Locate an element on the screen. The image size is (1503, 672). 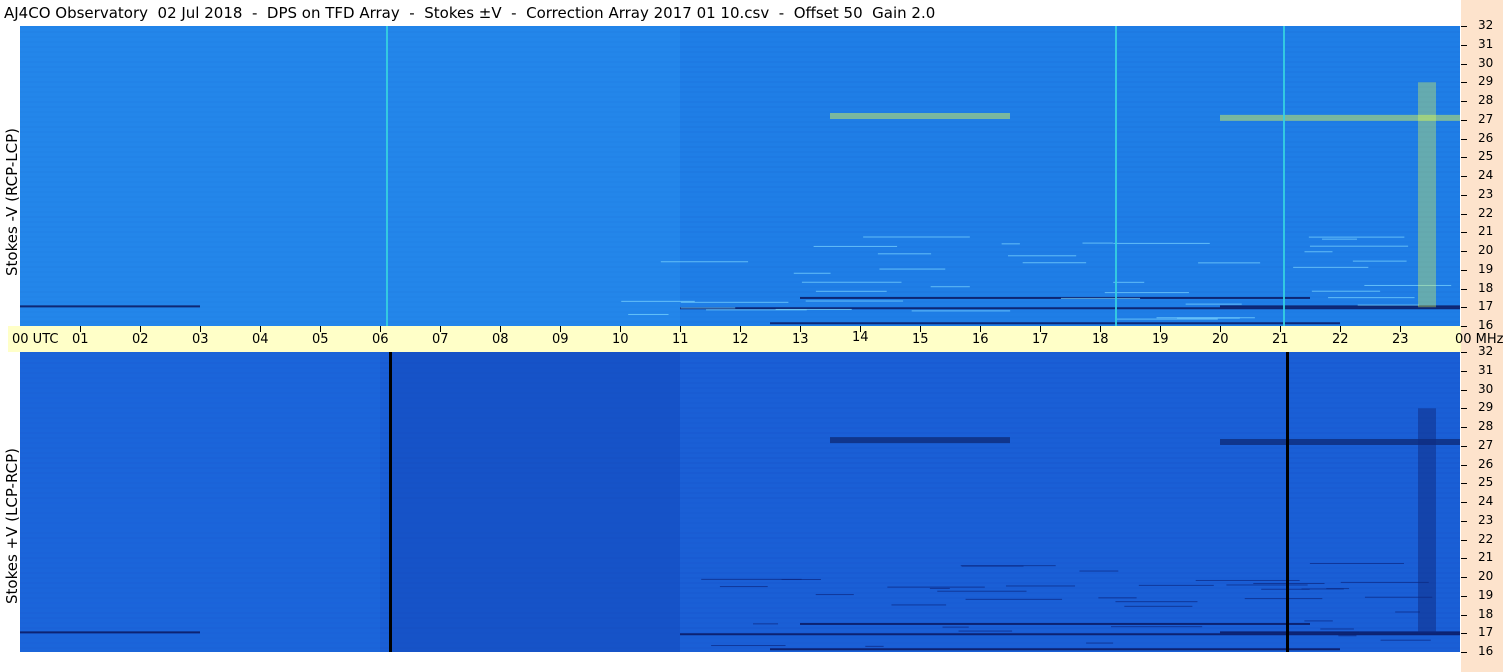
time-tick-label: 04 is located at coordinates (260, 339).